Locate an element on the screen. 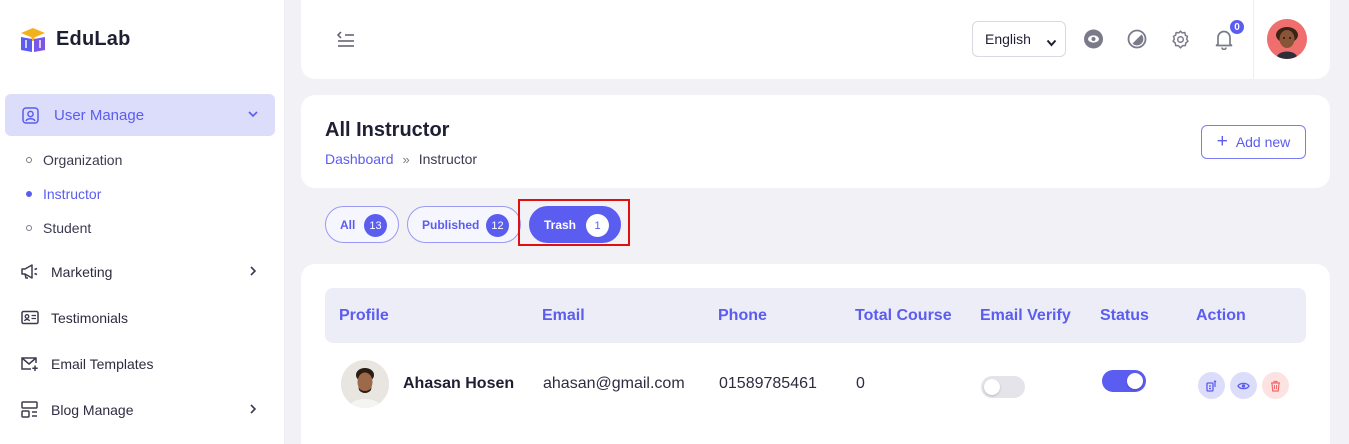 The height and width of the screenshot is (444, 1349). sidebar-item-user-manage: User Manage is located at coordinates (140, 115).